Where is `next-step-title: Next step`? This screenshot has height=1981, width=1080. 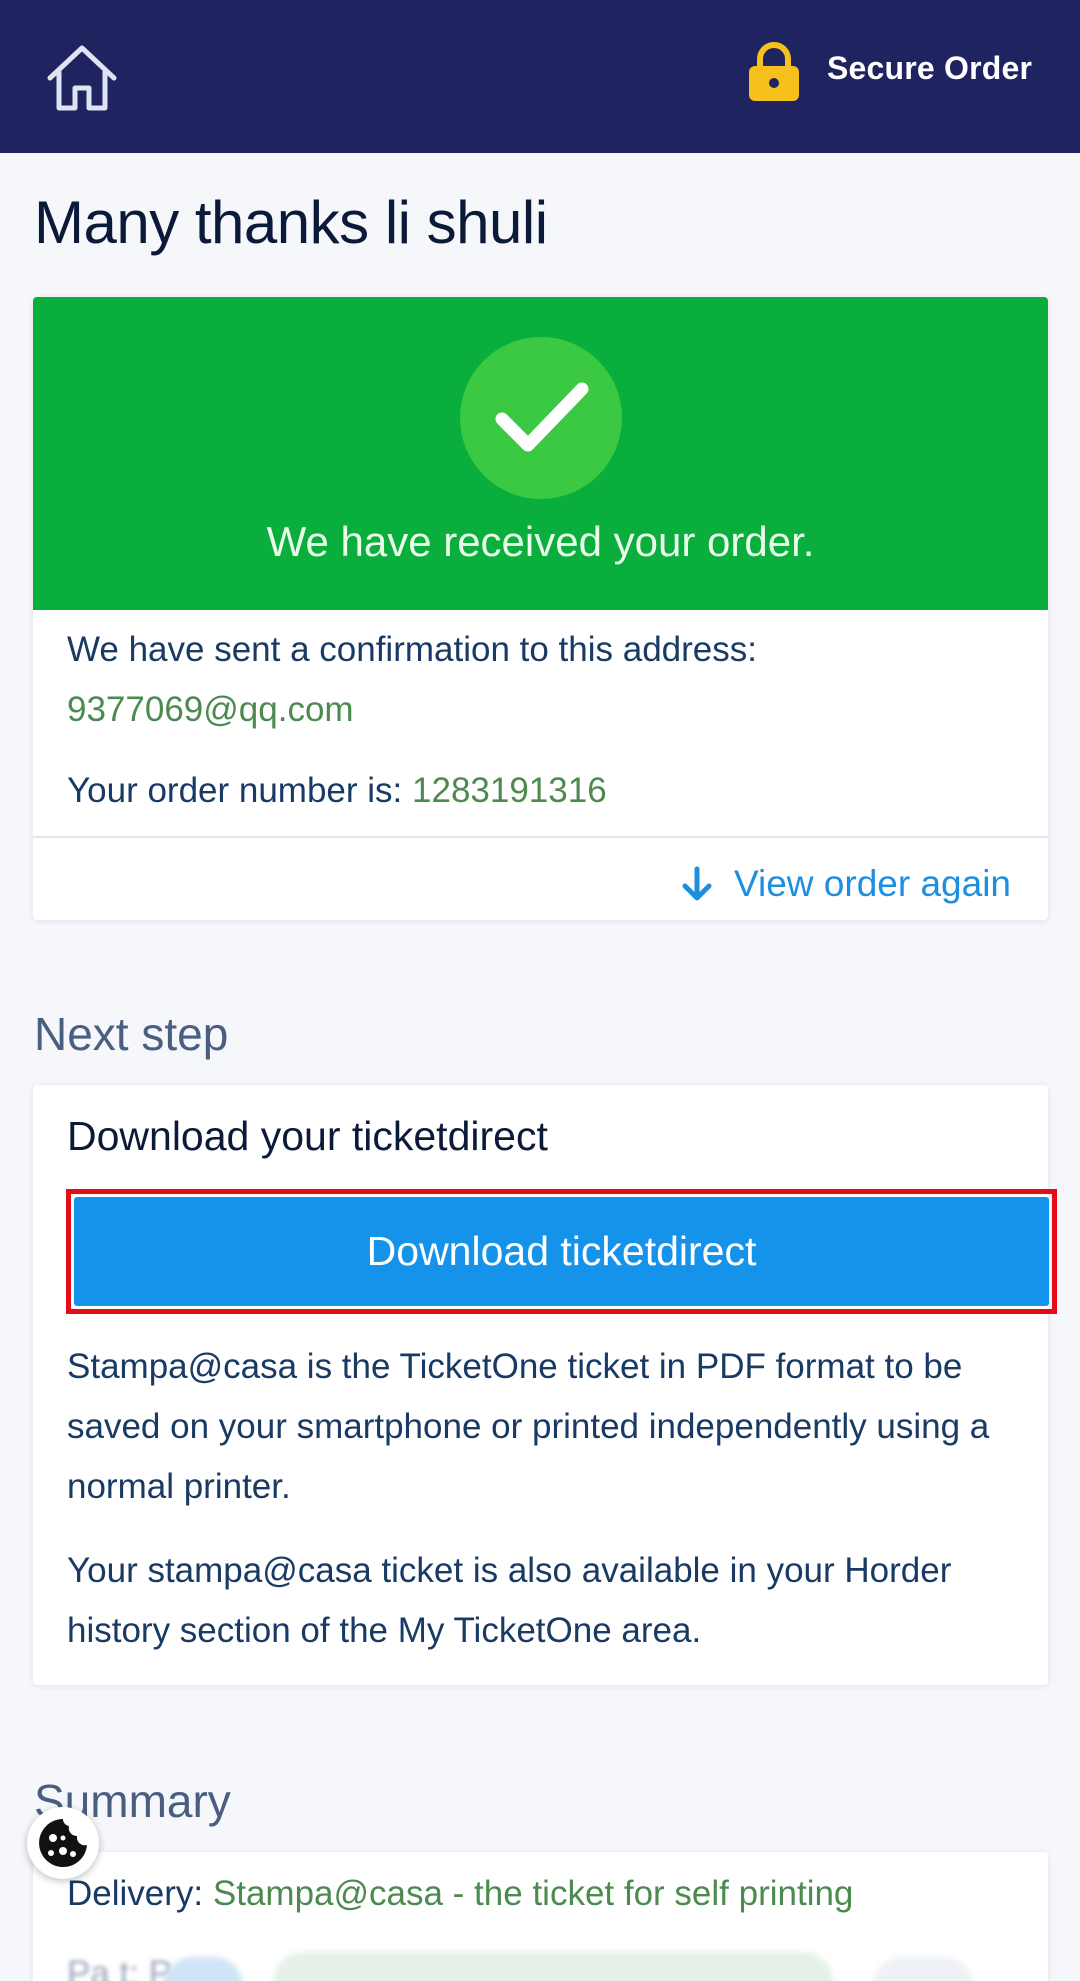 next-step-title: Next step is located at coordinates (131, 1034).